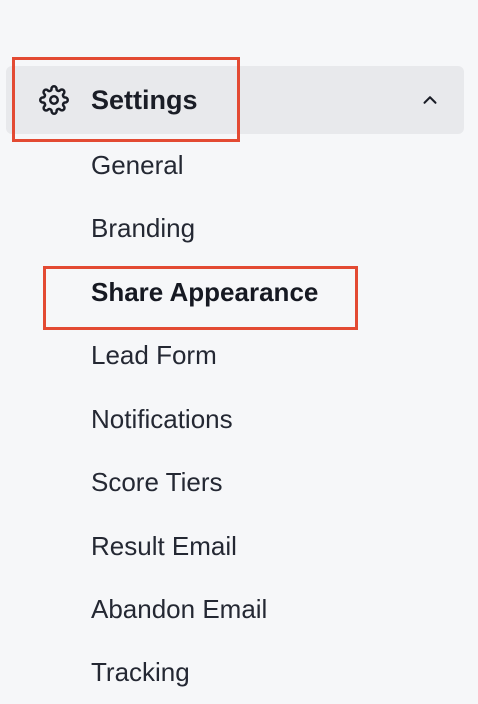  What do you see at coordinates (140, 672) in the screenshot?
I see `submenu-item-tracking: Tracking` at bounding box center [140, 672].